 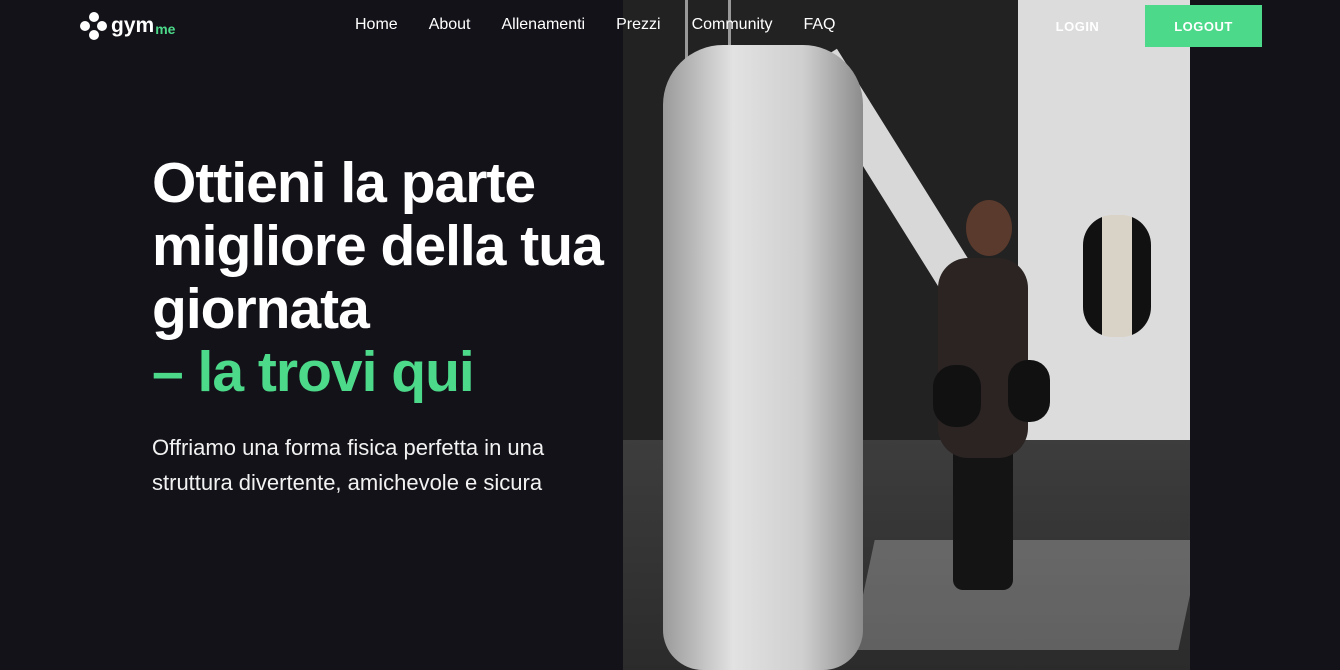 What do you see at coordinates (544, 25) in the screenshot?
I see `nav-allenamenti: Allenamenti` at bounding box center [544, 25].